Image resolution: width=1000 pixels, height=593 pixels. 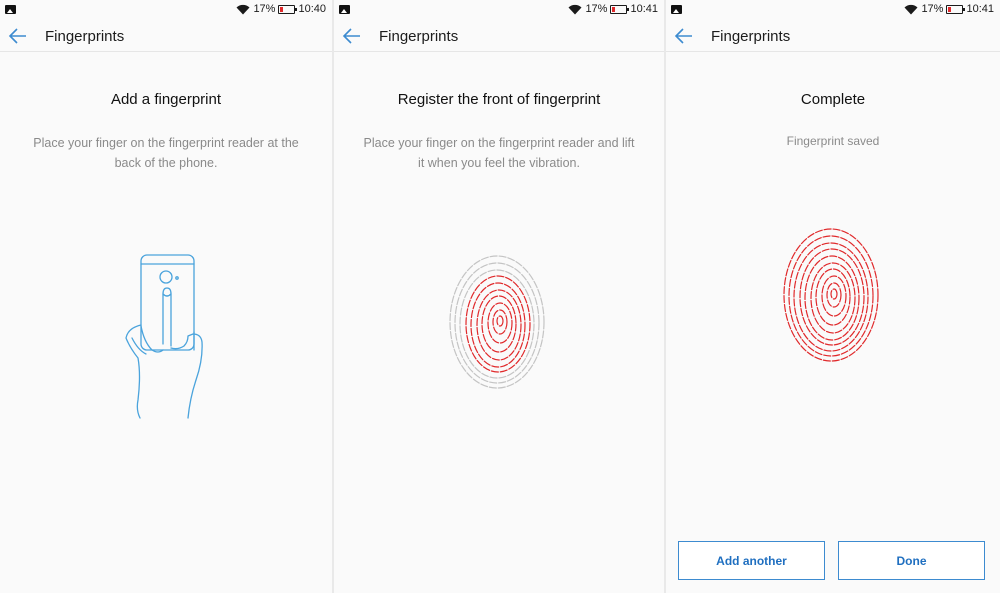 What do you see at coordinates (166, 10) in the screenshot?
I see `status-bar: 17% 10:40` at bounding box center [166, 10].